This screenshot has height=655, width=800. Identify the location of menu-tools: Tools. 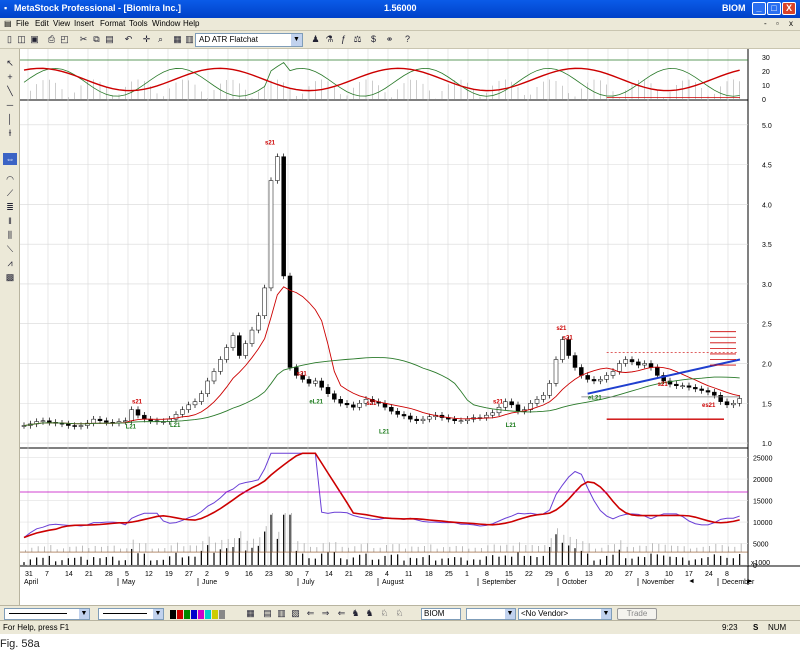
(138, 23).